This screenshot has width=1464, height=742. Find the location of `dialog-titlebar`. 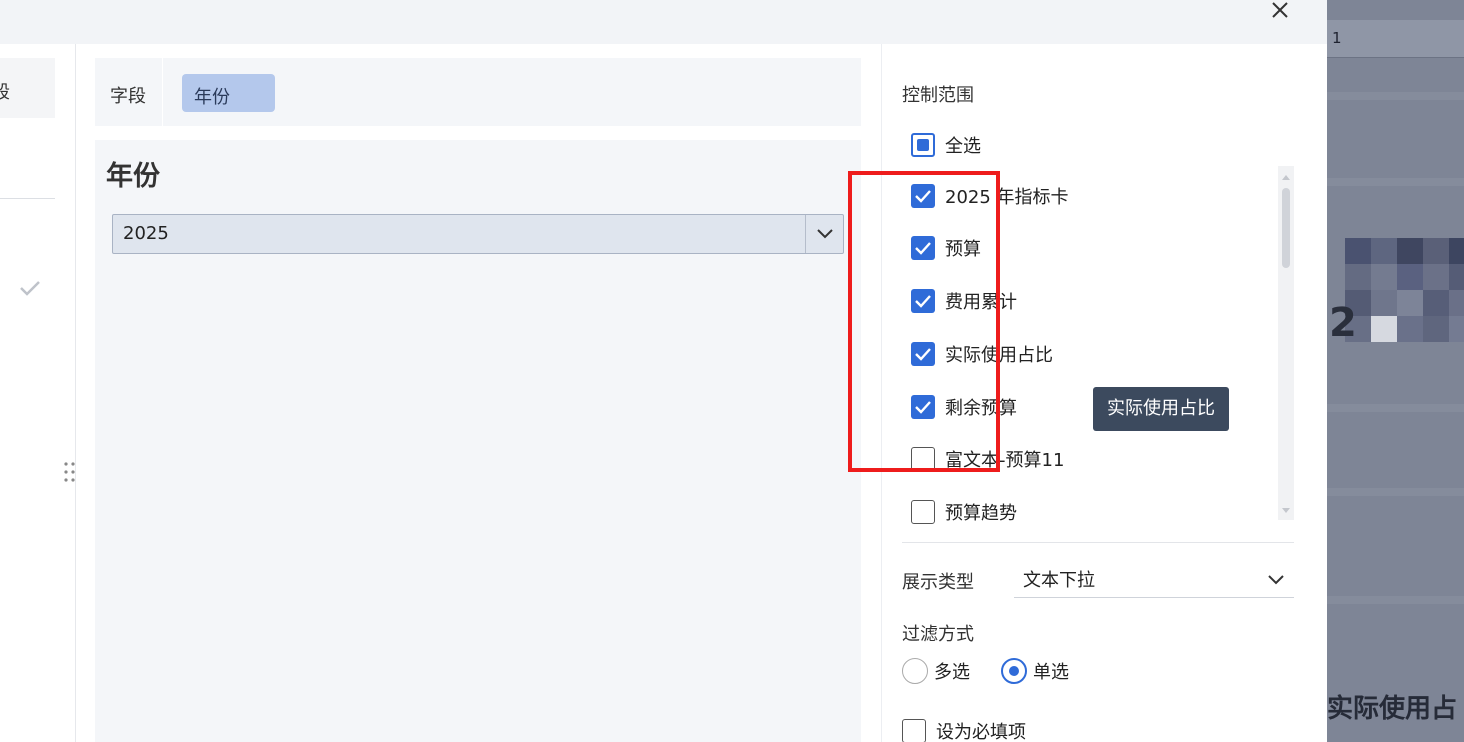

dialog-titlebar is located at coordinates (663, 22).